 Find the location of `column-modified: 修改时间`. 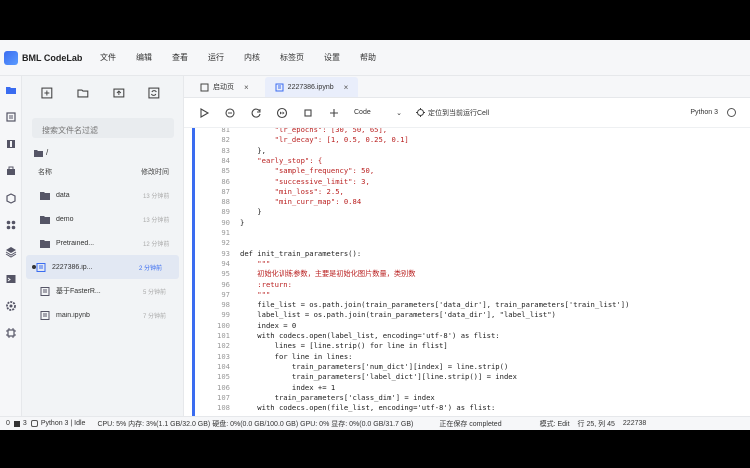

column-modified: 修改时间 is located at coordinates (155, 172).